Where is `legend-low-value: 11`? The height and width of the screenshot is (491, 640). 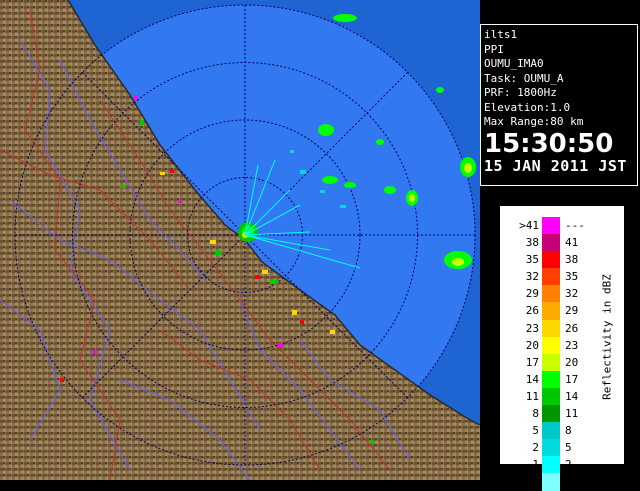 legend-low-value: 11 is located at coordinates (532, 396).